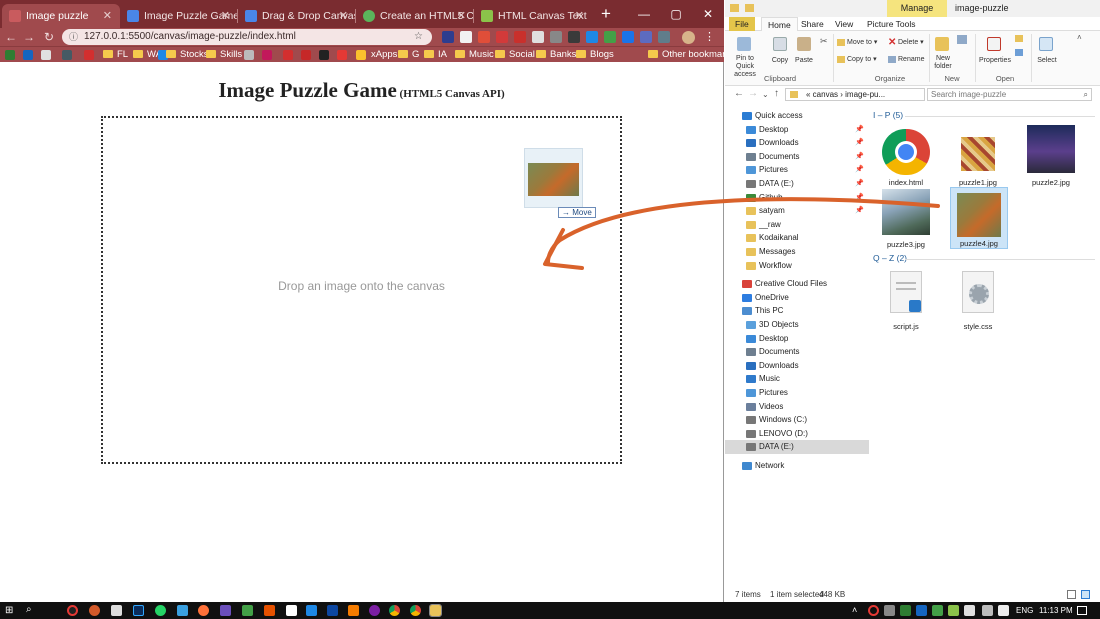 The image size is (1100, 619). Describe the element at coordinates (595, 55) in the screenshot. I see `bookmark-folder: Blogs` at that location.